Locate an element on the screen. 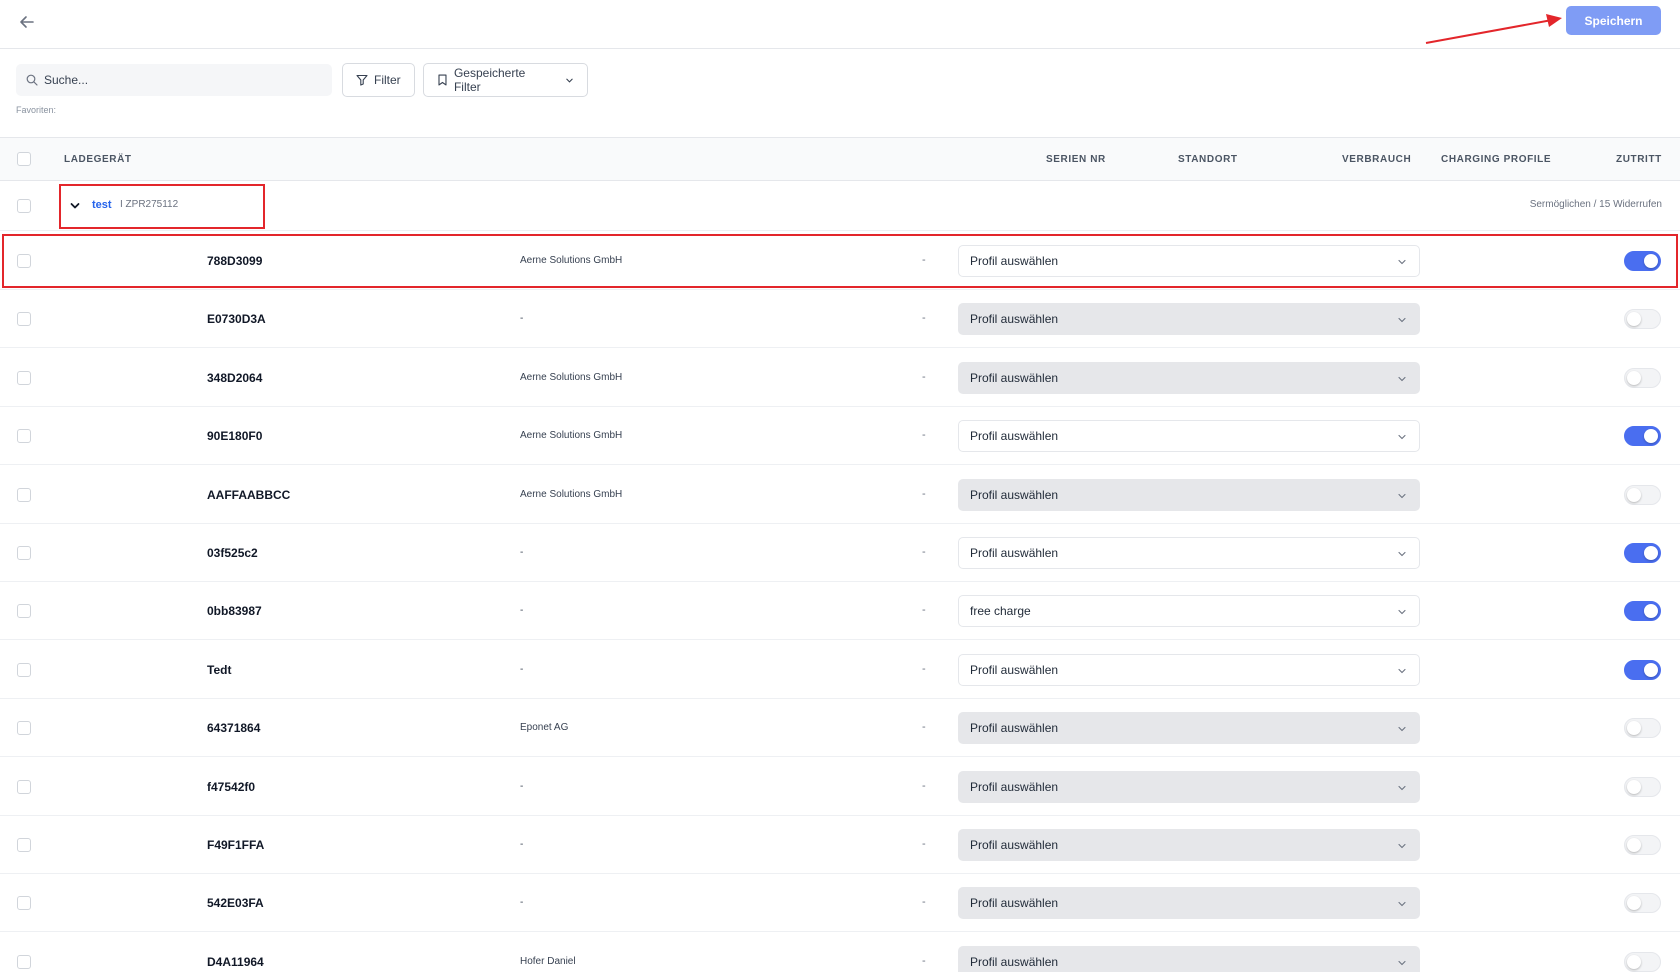 The width and height of the screenshot is (1680, 972). table-row: f47542f0 - - Profil auswählen is located at coordinates (840, 787).